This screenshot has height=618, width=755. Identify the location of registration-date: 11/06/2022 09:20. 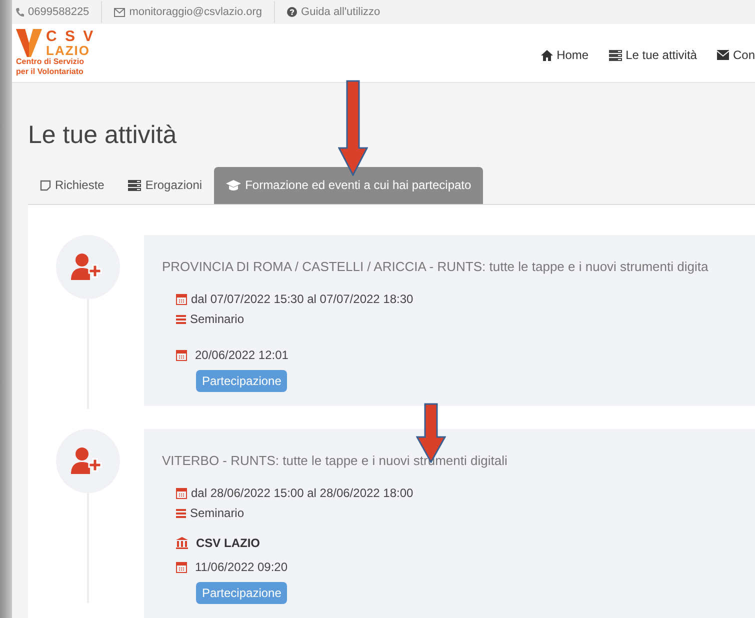
(461, 567).